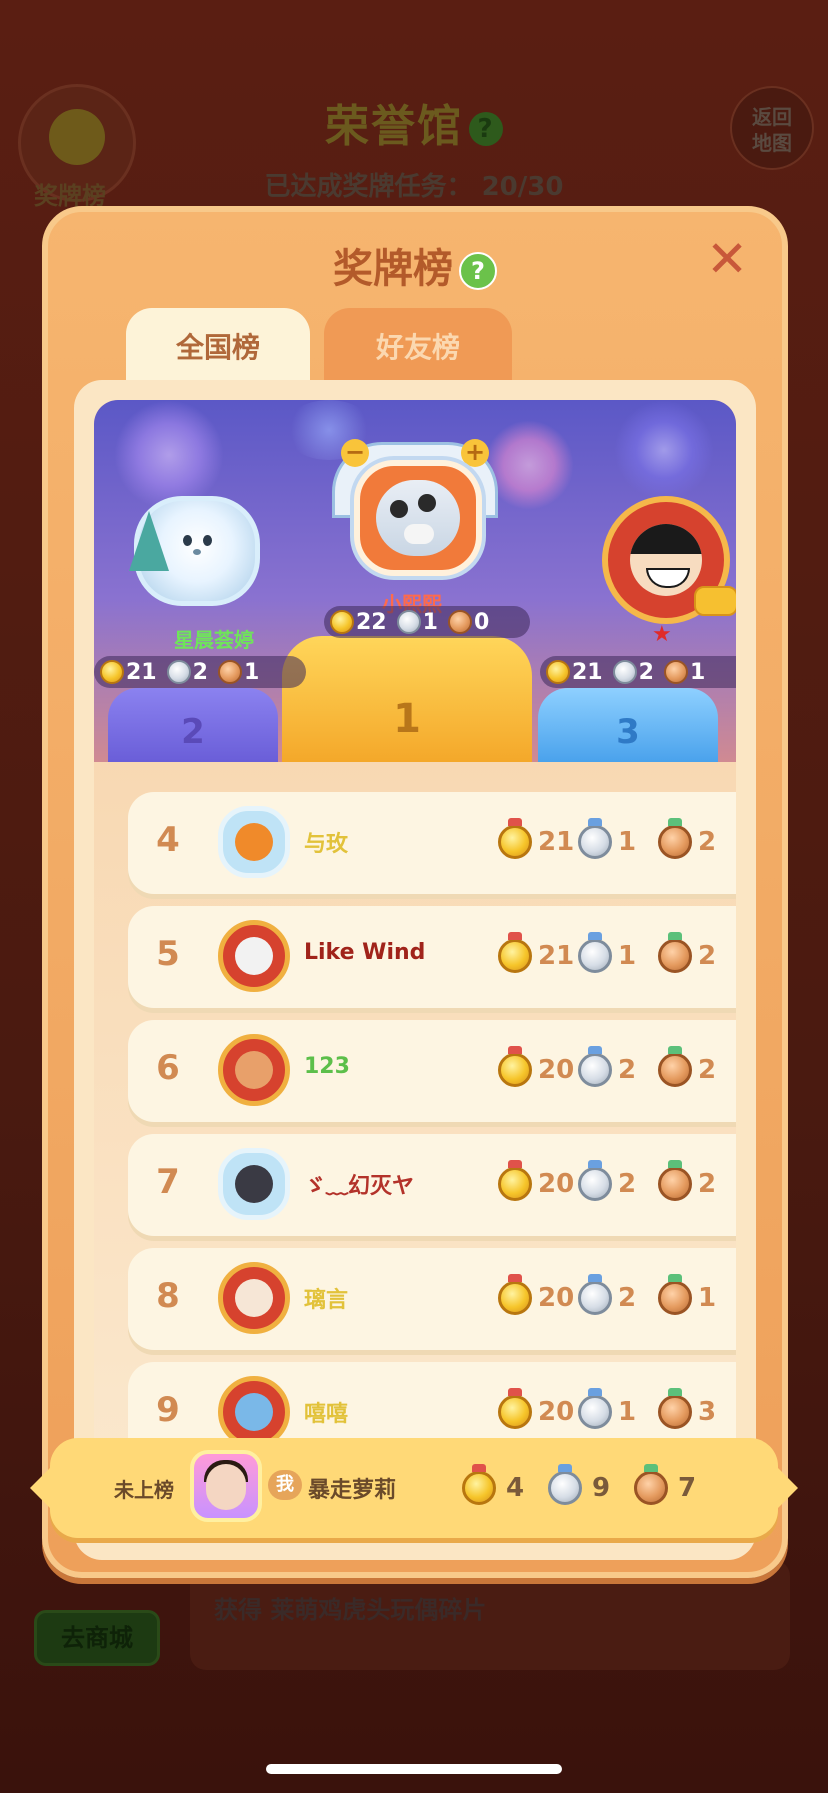 The image size is (828, 1793). What do you see at coordinates (327, 1066) in the screenshot?
I see `player-name: 123` at bounding box center [327, 1066].